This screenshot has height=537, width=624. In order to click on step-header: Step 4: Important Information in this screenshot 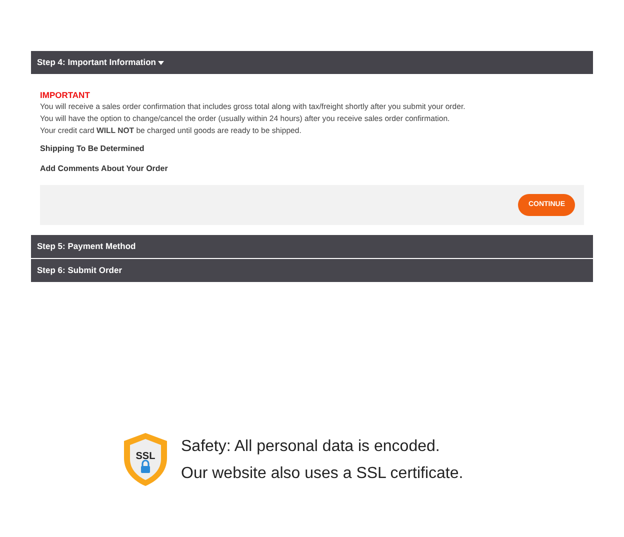, I will do `click(312, 62)`.